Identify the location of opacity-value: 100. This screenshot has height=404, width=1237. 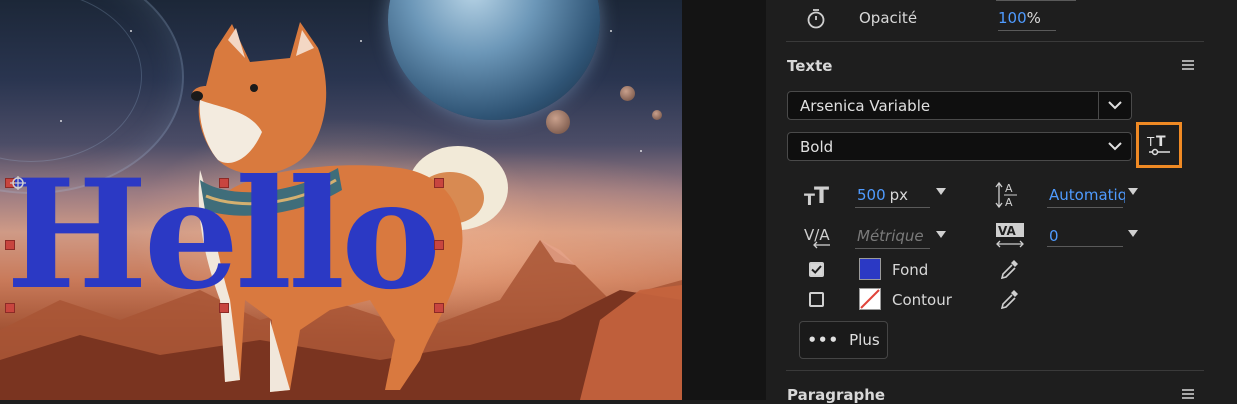
(1012, 18).